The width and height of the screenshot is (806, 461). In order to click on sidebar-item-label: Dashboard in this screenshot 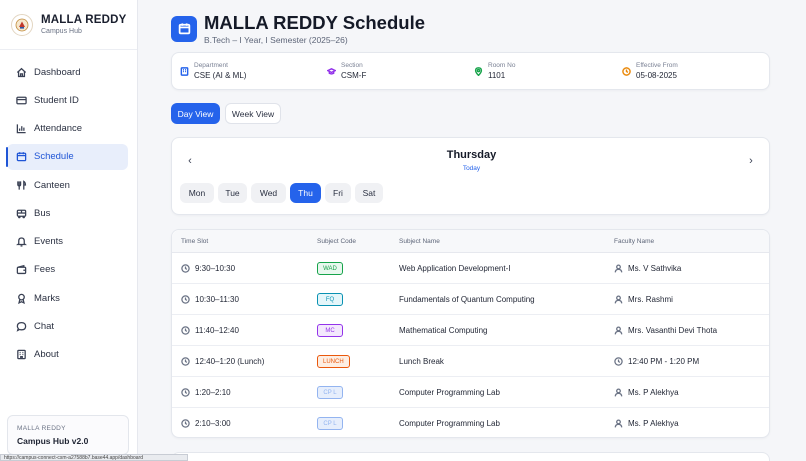, I will do `click(57, 72)`.